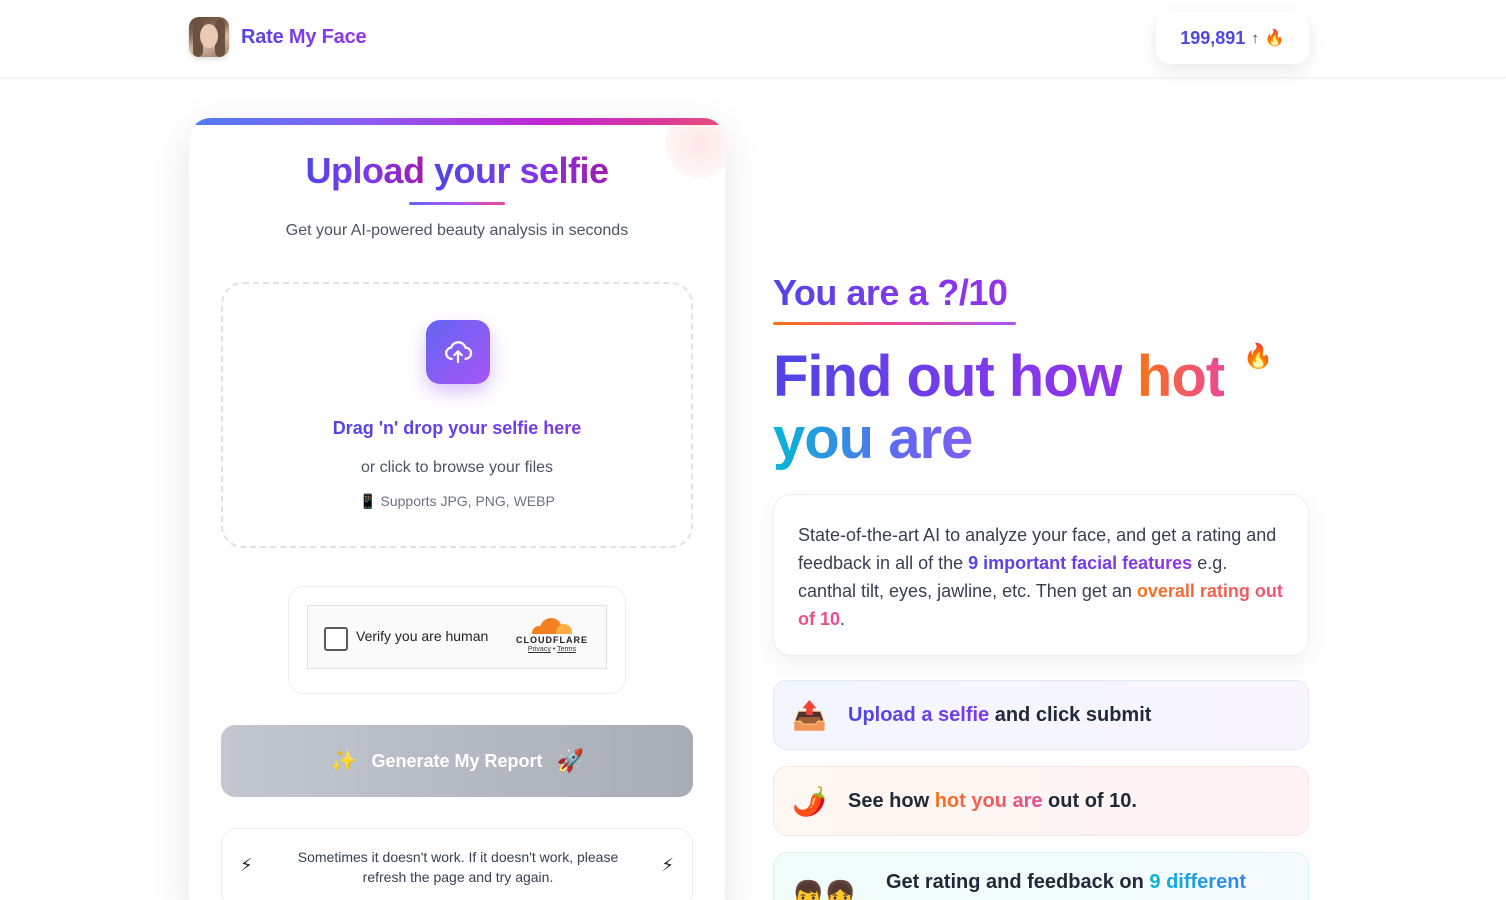 The height and width of the screenshot is (900, 1506). Describe the element at coordinates (753, 39) in the screenshot. I see `top-header: Rate My Face 199,891 ↑ 🔥` at that location.